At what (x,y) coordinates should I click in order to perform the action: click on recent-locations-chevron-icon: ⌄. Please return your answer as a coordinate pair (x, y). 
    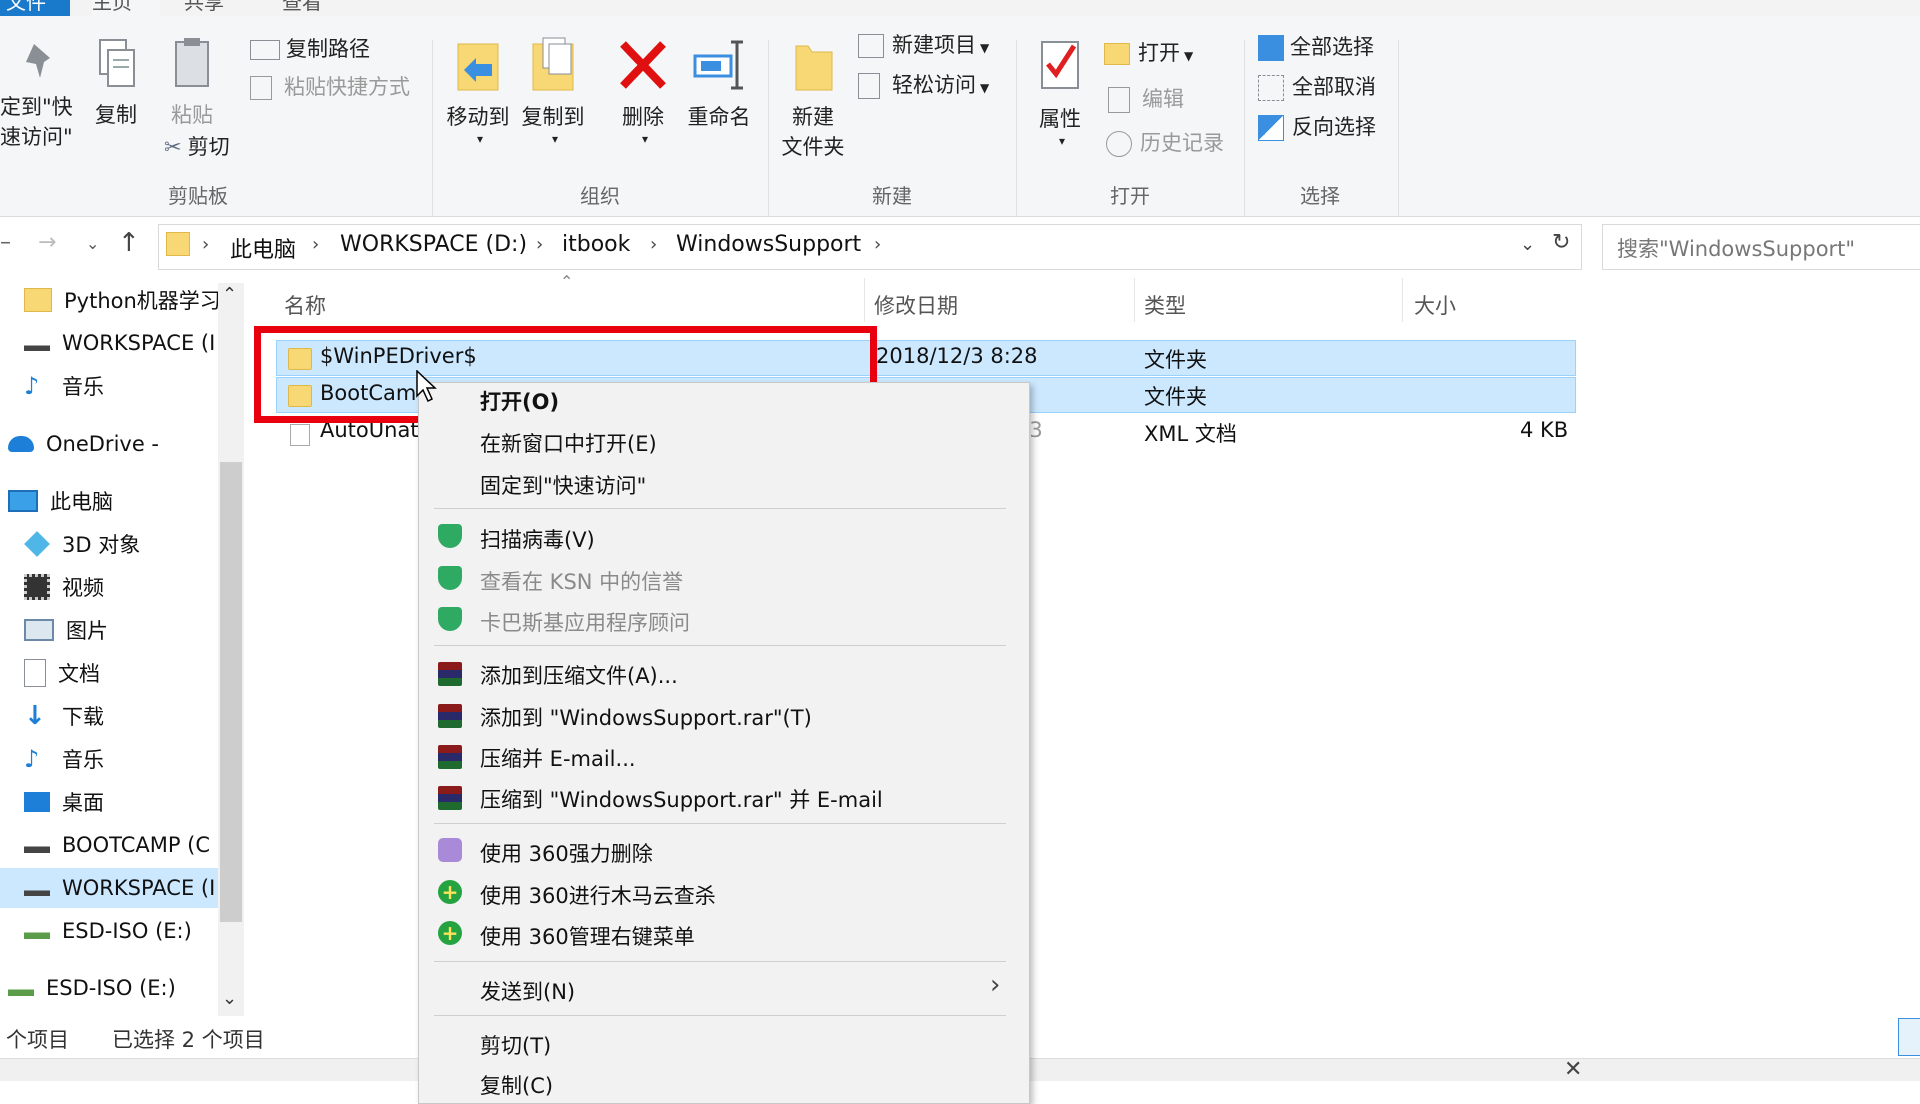
    Looking at the image, I should click on (92, 243).